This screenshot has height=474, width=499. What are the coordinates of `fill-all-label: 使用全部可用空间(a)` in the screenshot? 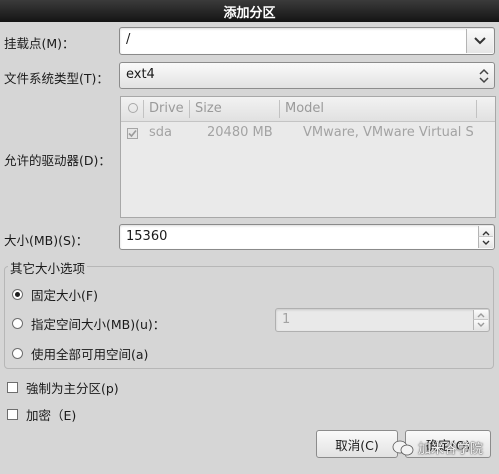 It's located at (90, 354).